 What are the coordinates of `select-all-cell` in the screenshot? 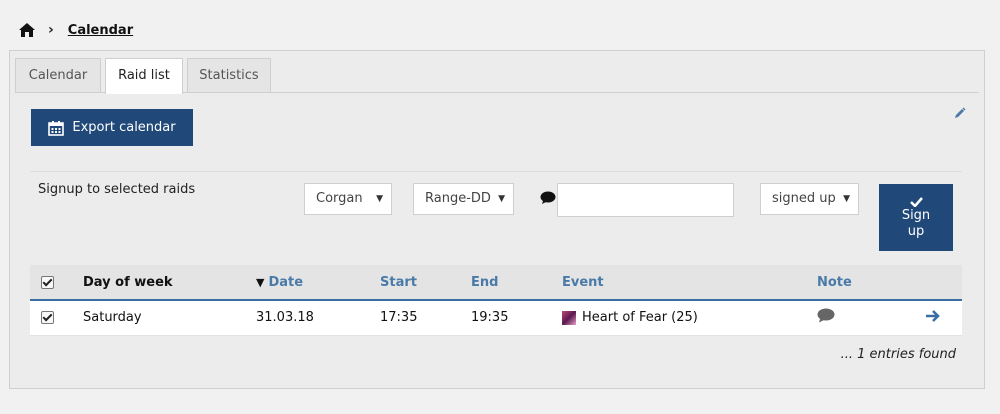 It's located at (56, 282).